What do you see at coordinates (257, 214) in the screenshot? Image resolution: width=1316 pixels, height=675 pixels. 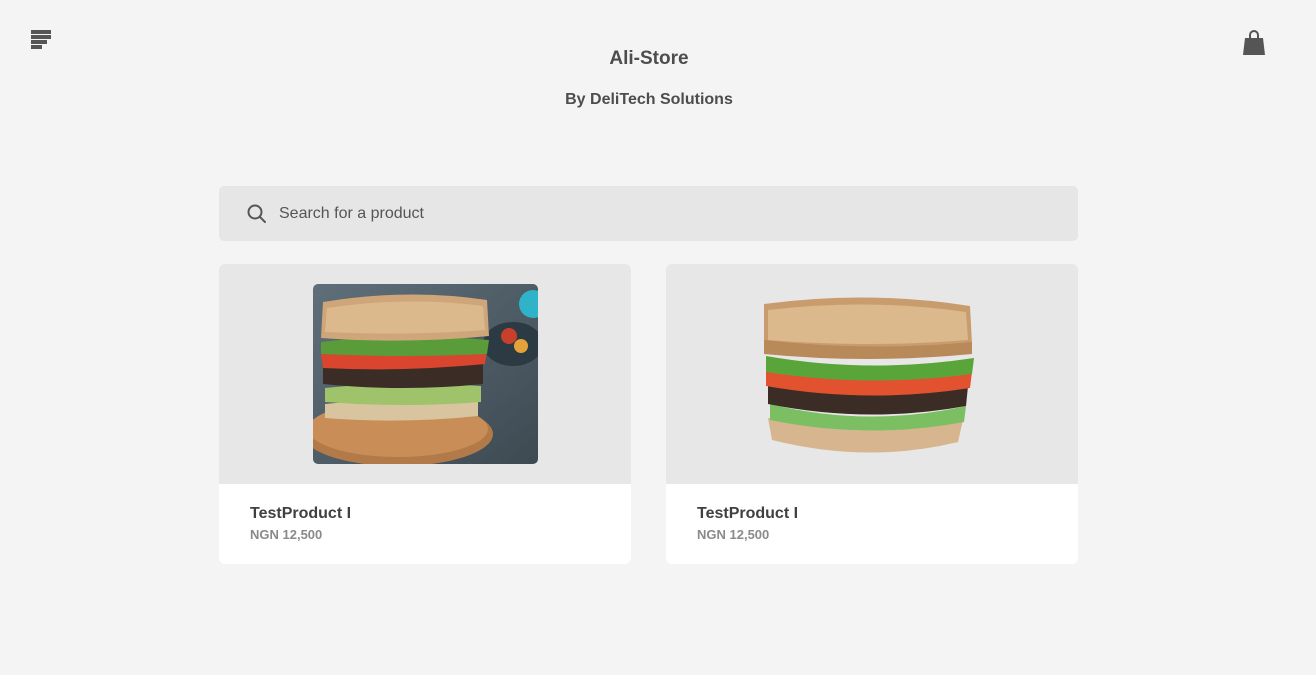 I see `search-icon` at bounding box center [257, 214].